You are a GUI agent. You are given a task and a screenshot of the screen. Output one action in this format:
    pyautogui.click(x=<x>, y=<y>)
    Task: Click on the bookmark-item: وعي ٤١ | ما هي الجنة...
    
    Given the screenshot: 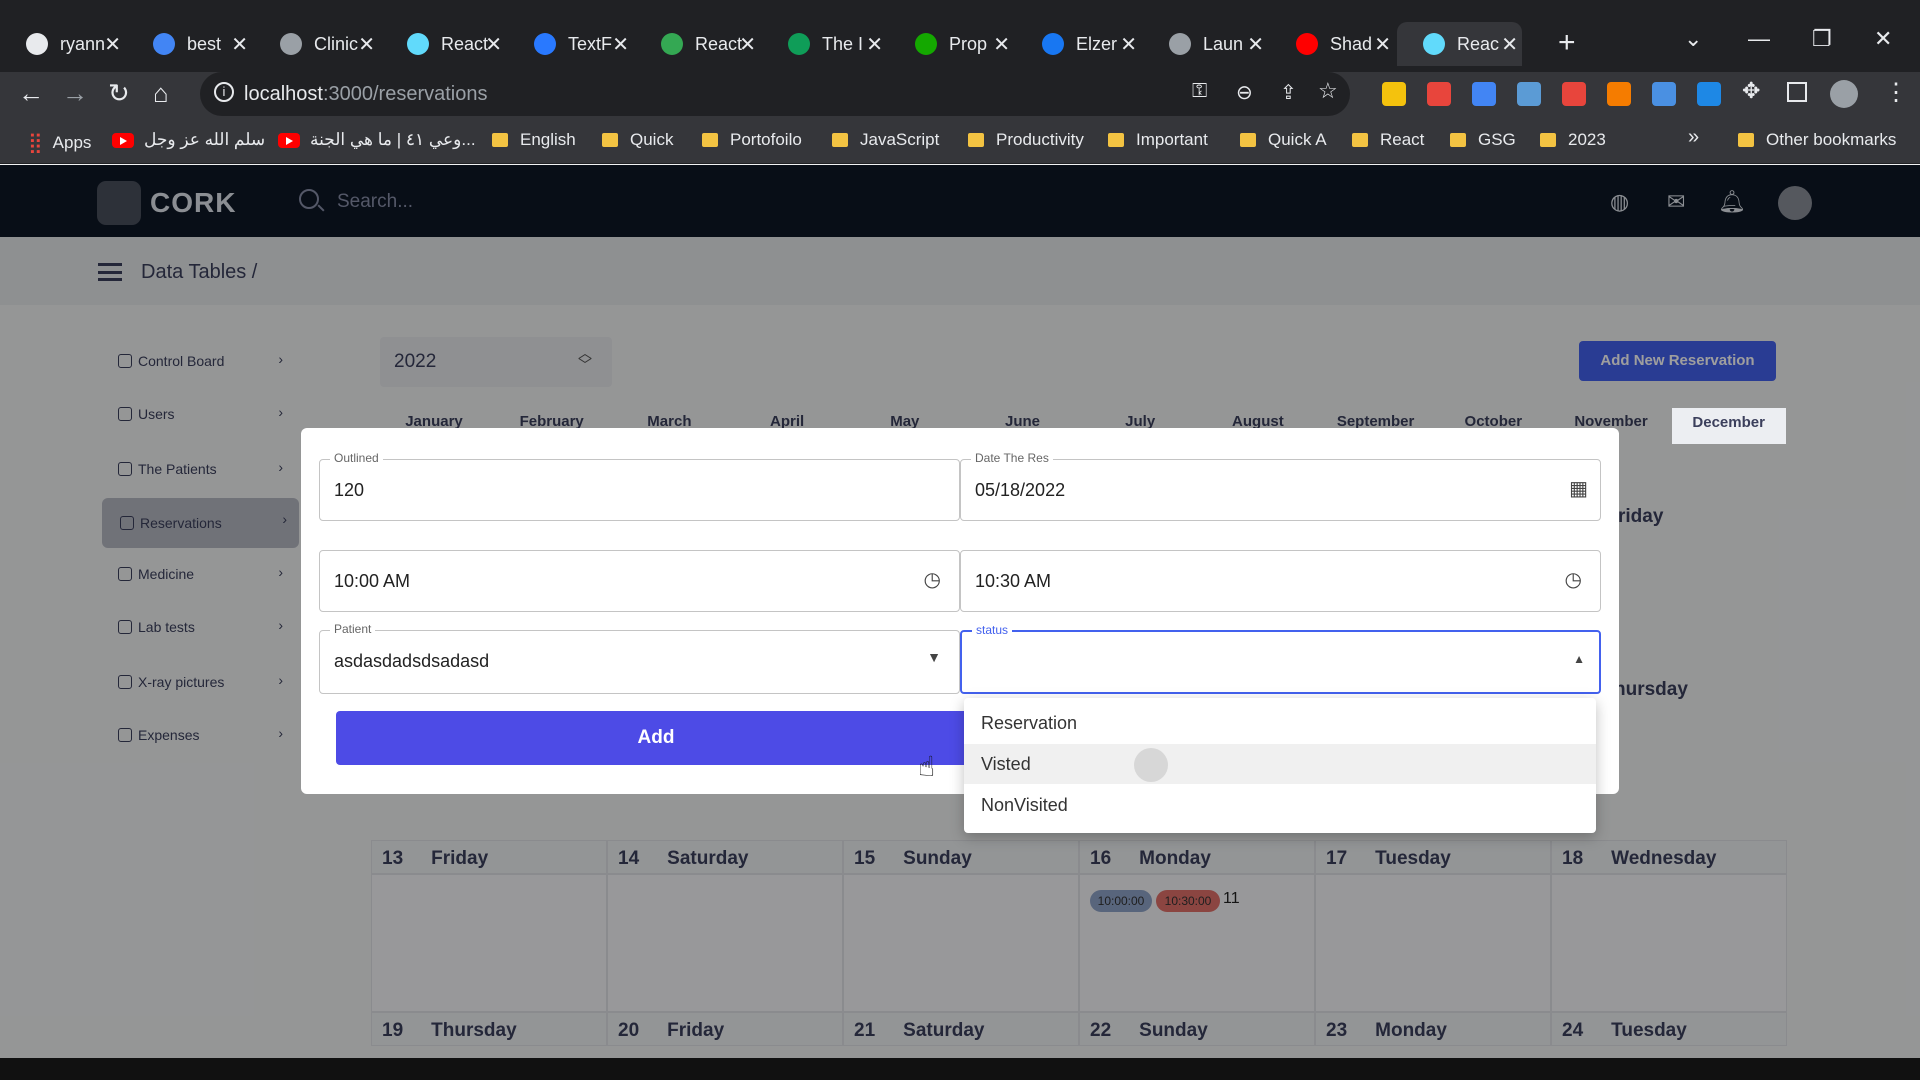 What is the action you would take?
    pyautogui.click(x=377, y=140)
    